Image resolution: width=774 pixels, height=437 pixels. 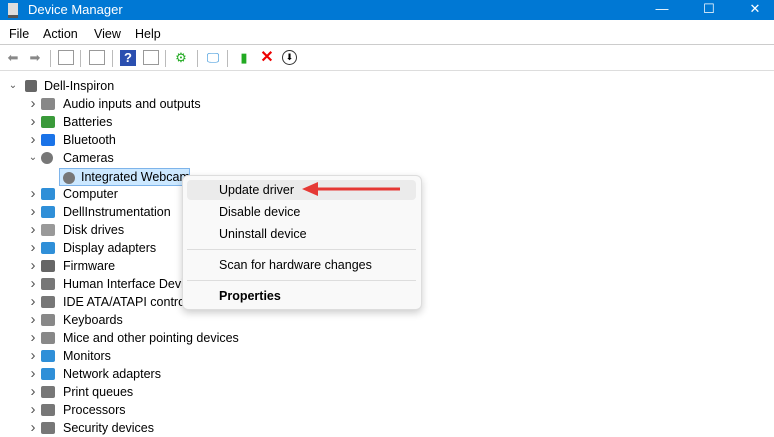 What do you see at coordinates (132, 104) in the screenshot?
I see `tree-item-label: Audio inputs and outputs` at bounding box center [132, 104].